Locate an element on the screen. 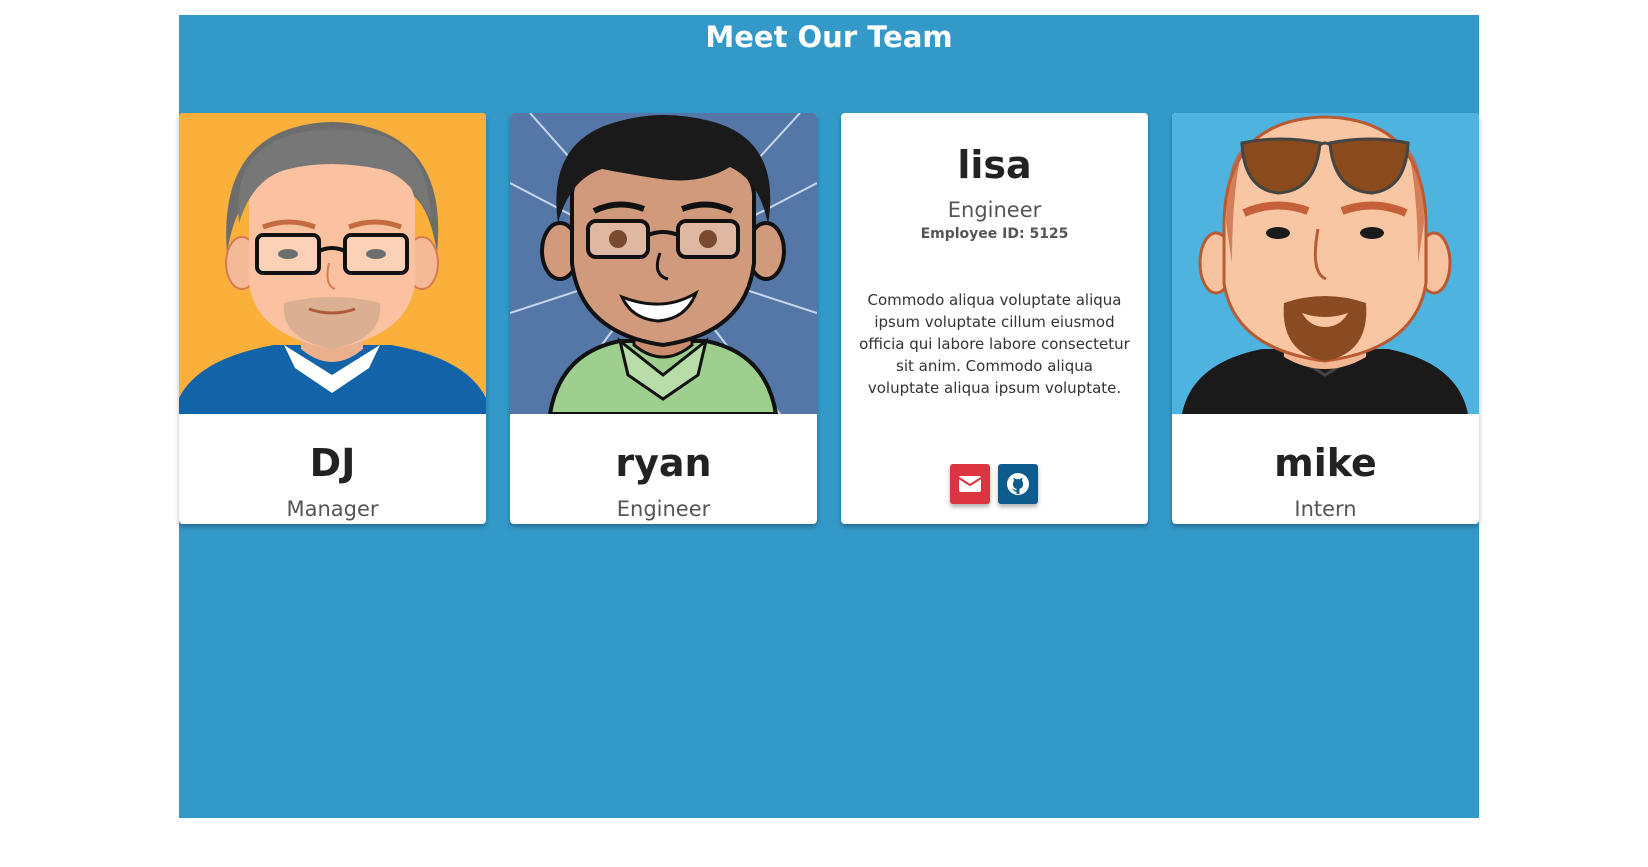 Image resolution: width=1648 pixels, height=867 pixels. member-name: lisa is located at coordinates (994, 165).